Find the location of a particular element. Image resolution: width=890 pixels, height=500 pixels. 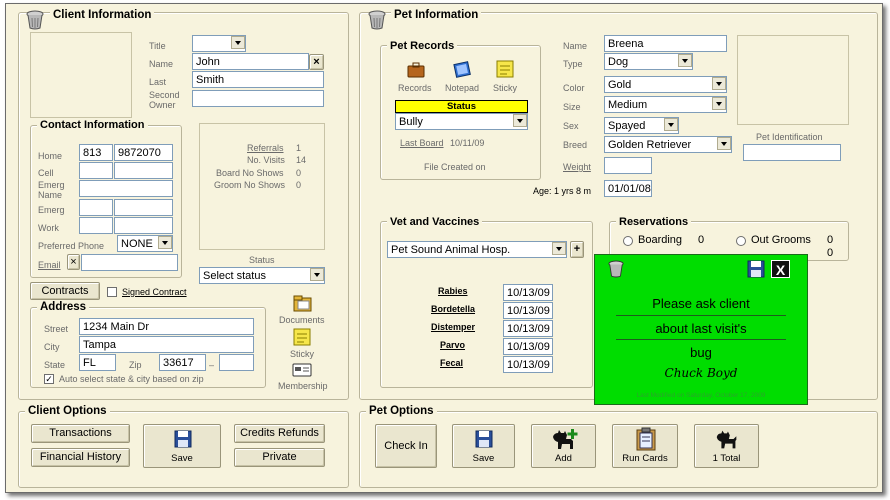

out-grooms-radio is located at coordinates (741, 241).